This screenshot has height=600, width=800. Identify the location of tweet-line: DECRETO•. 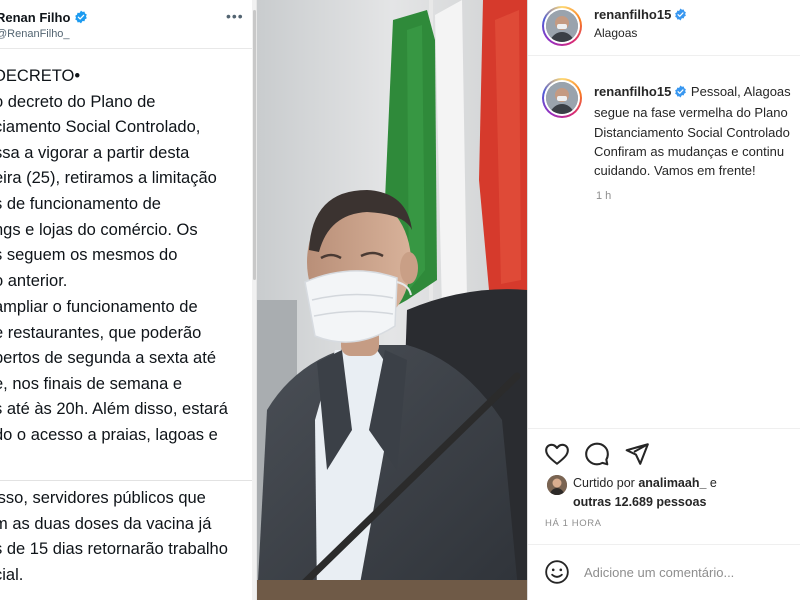
(40, 76).